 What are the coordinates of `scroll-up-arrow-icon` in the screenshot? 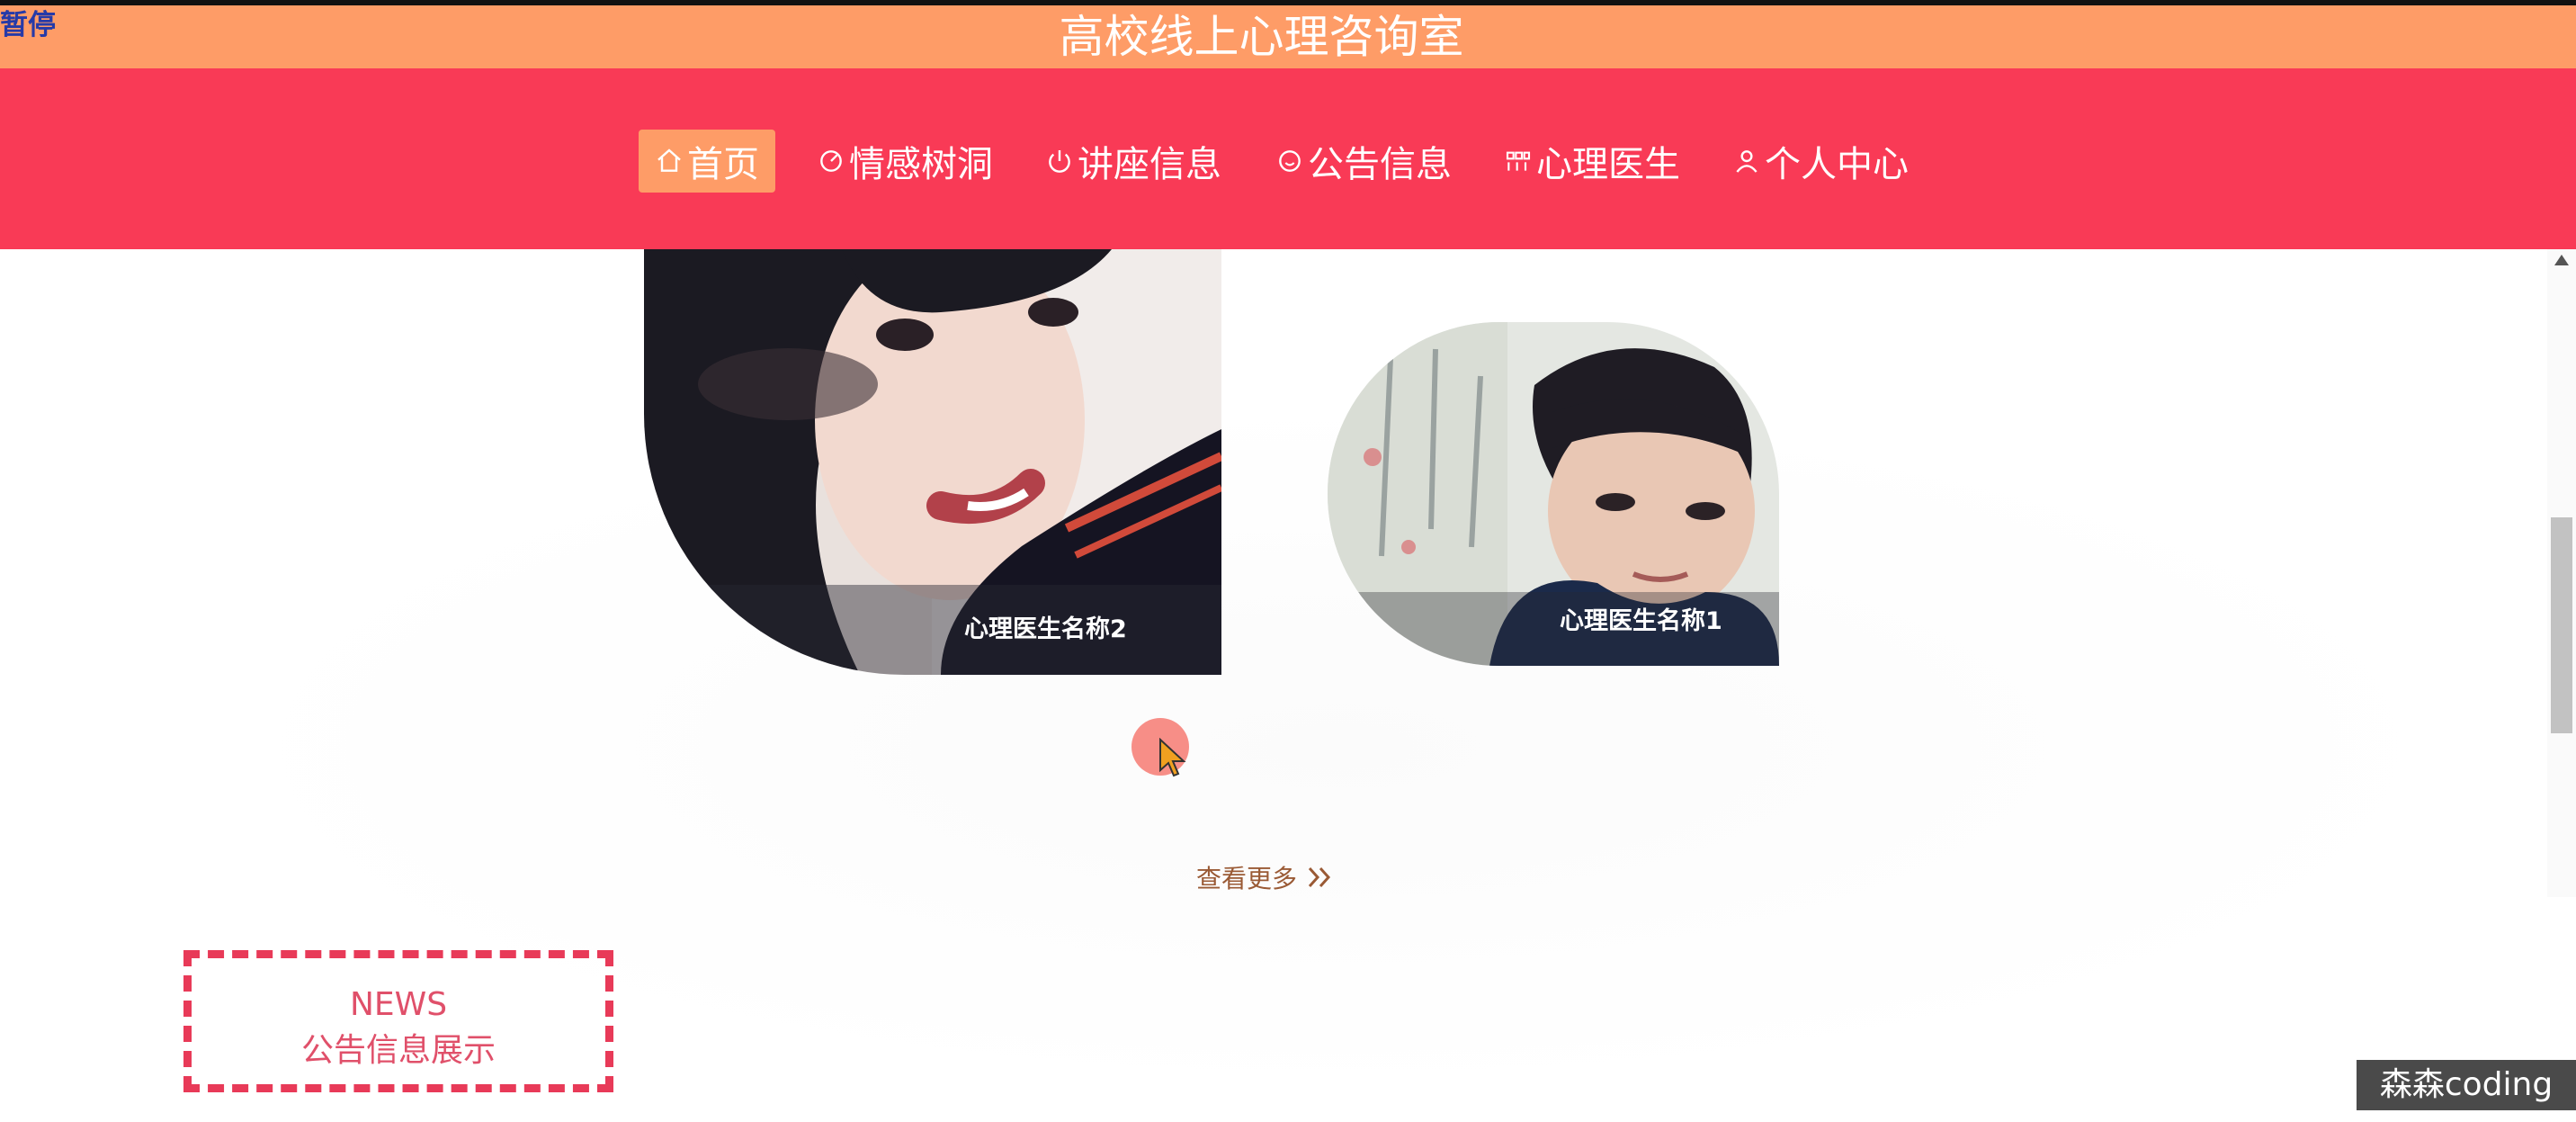 It's located at (2561, 260).